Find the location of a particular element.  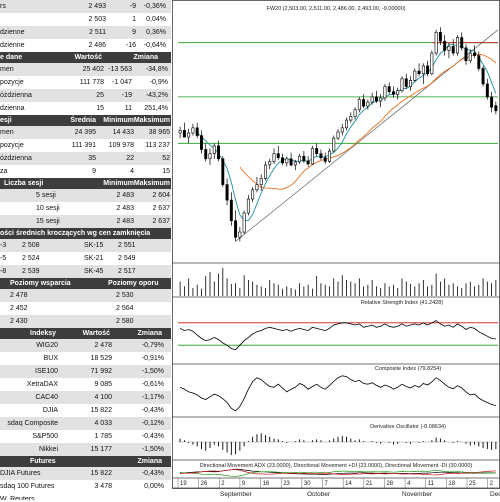

cell: -1,50% is located at coordinates (152, 449).